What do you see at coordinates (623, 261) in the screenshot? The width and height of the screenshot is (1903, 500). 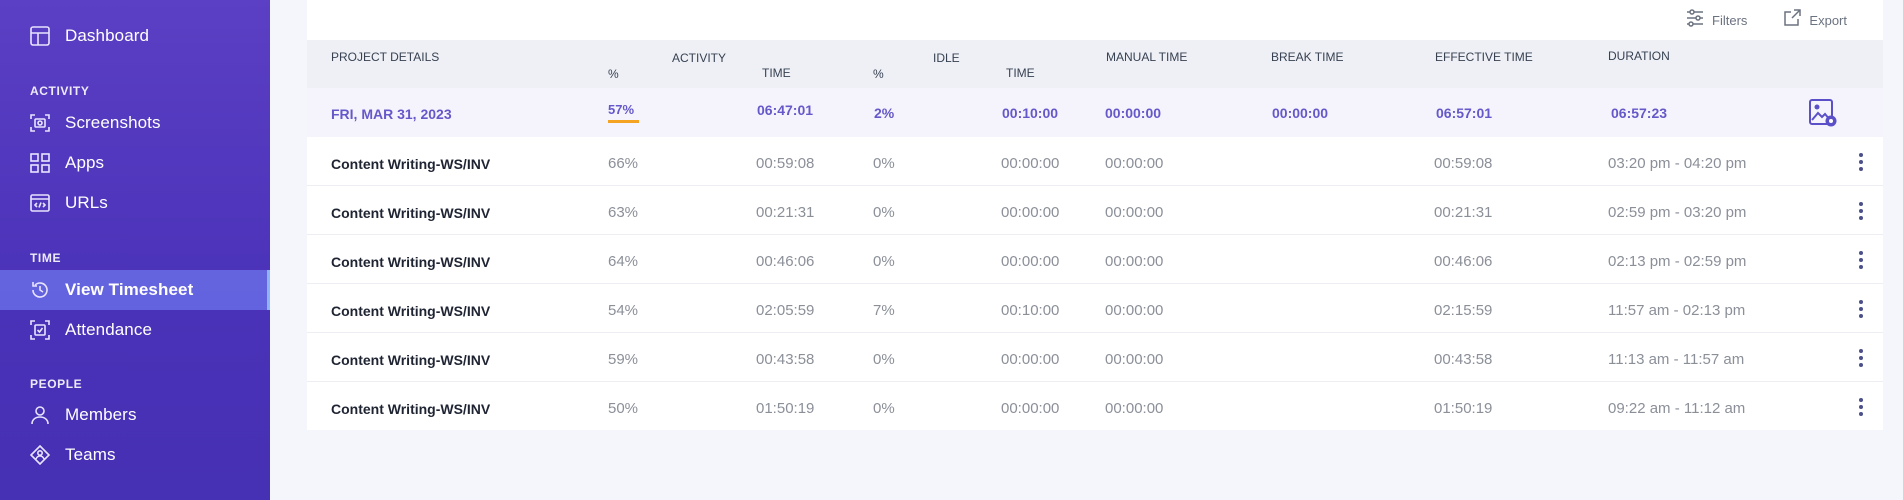 I see `activity-percent: 64%` at bounding box center [623, 261].